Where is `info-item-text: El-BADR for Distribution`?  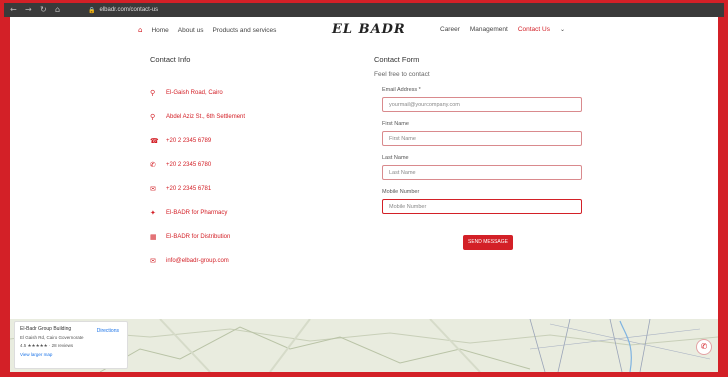
info-item-text: El-BADR for Distribution is located at coordinates (198, 237).